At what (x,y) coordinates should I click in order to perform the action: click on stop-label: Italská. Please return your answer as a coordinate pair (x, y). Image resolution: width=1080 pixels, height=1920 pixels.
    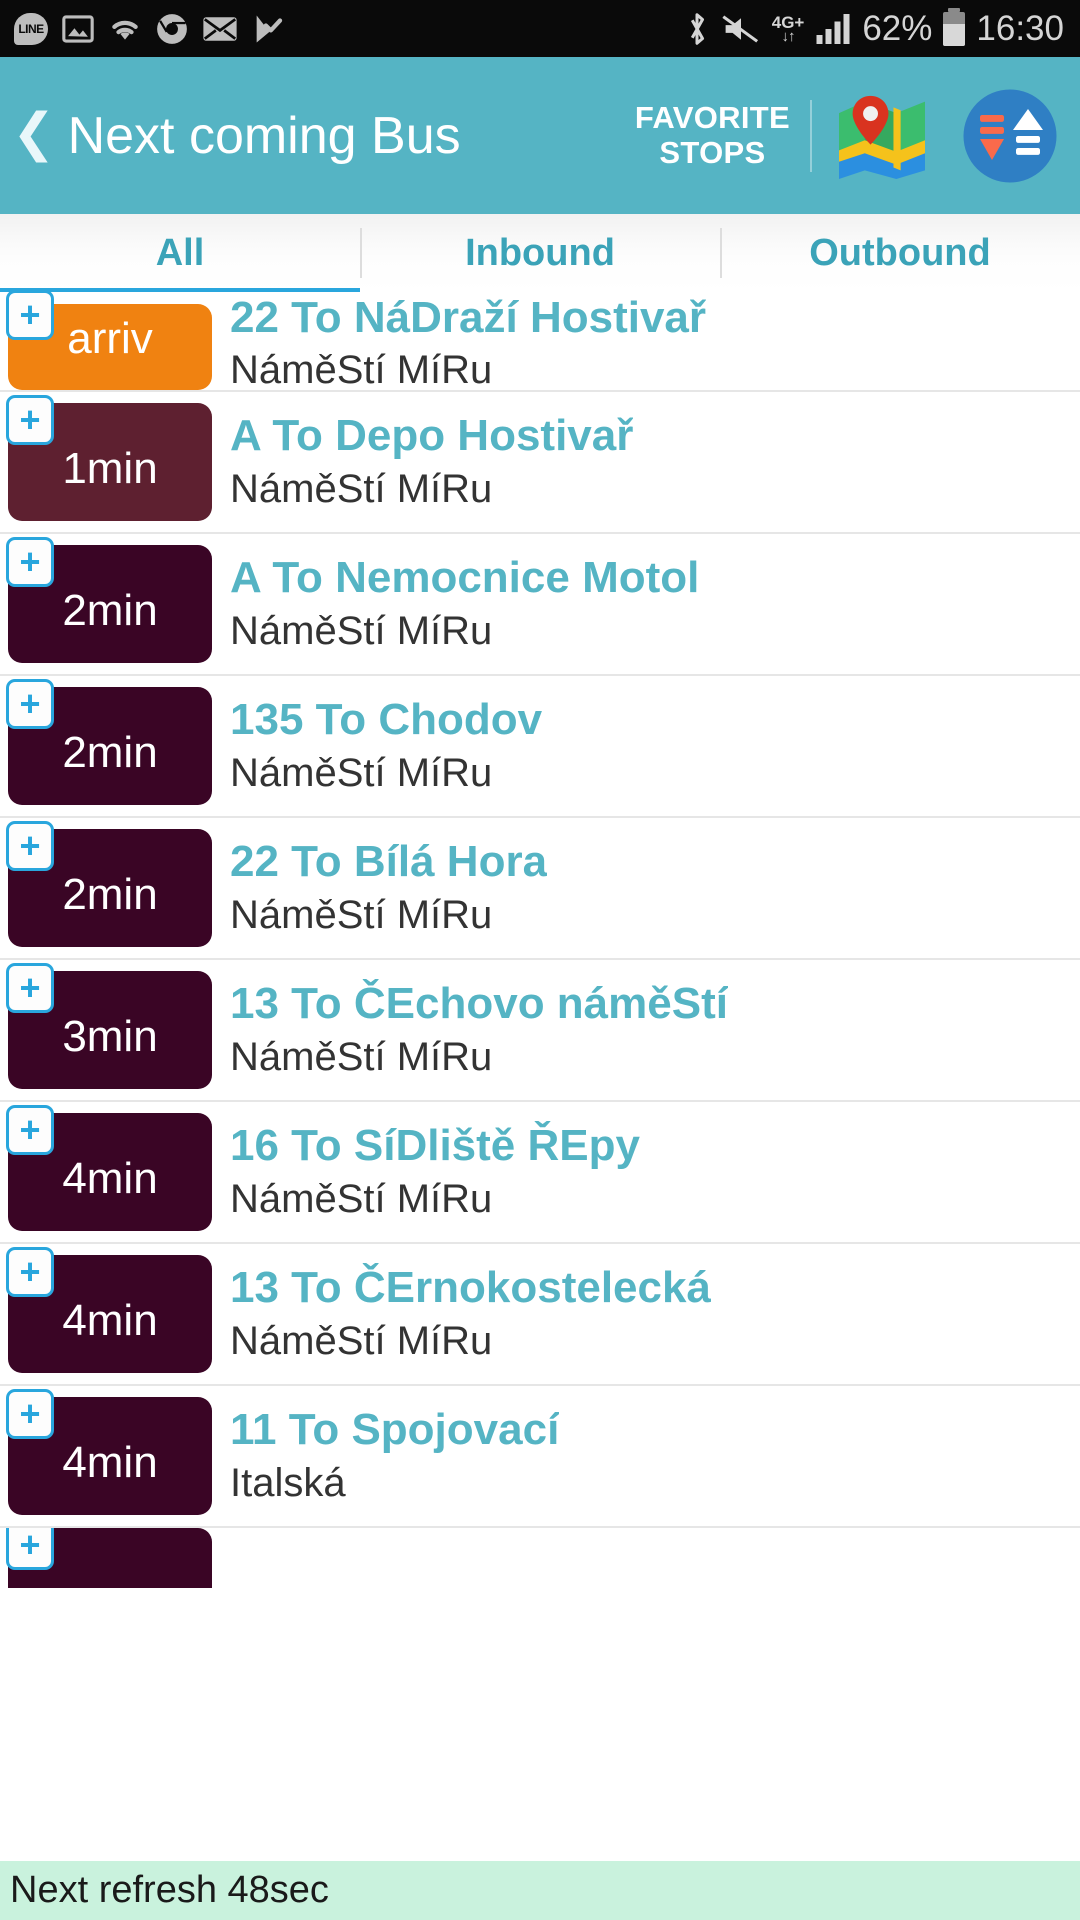
    Looking at the image, I should click on (288, 1482).